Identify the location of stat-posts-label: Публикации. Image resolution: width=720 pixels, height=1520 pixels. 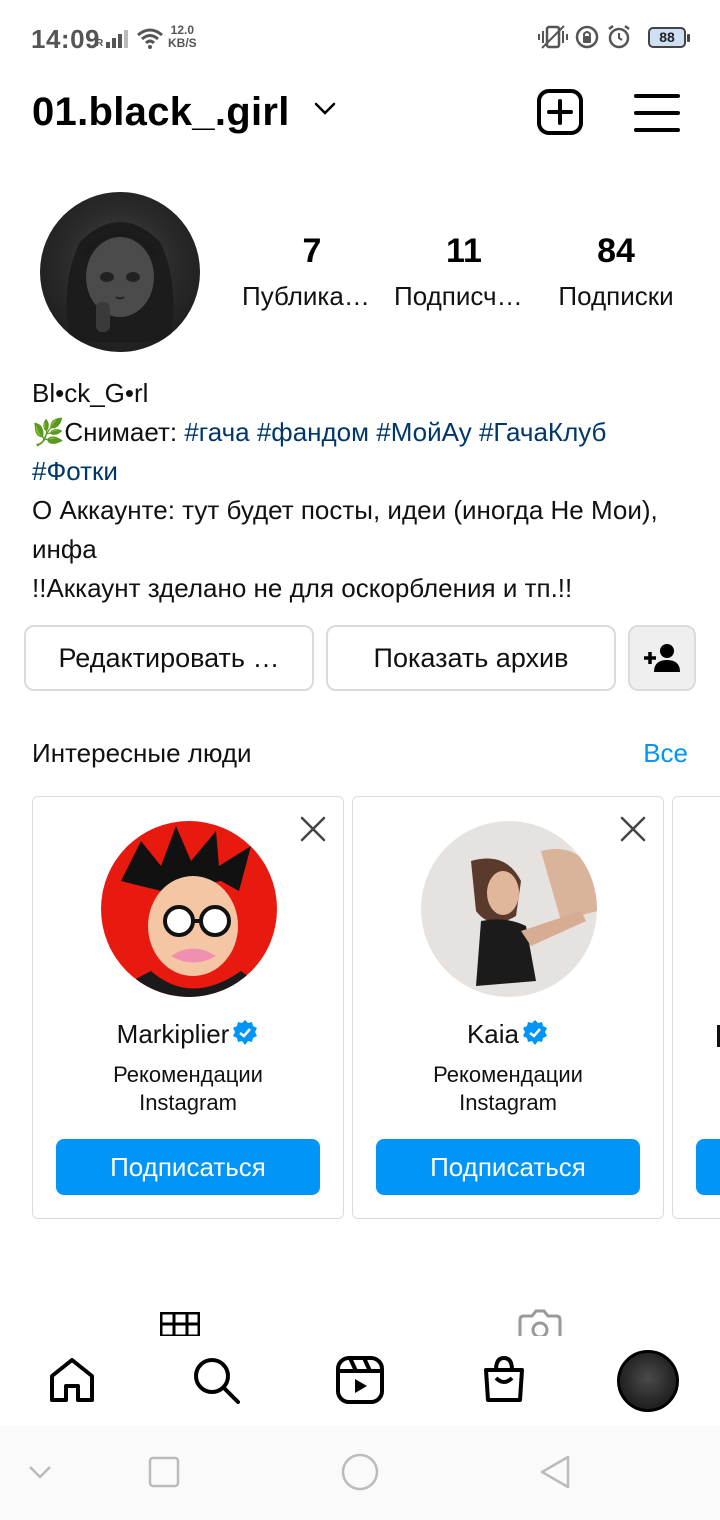
(312, 296).